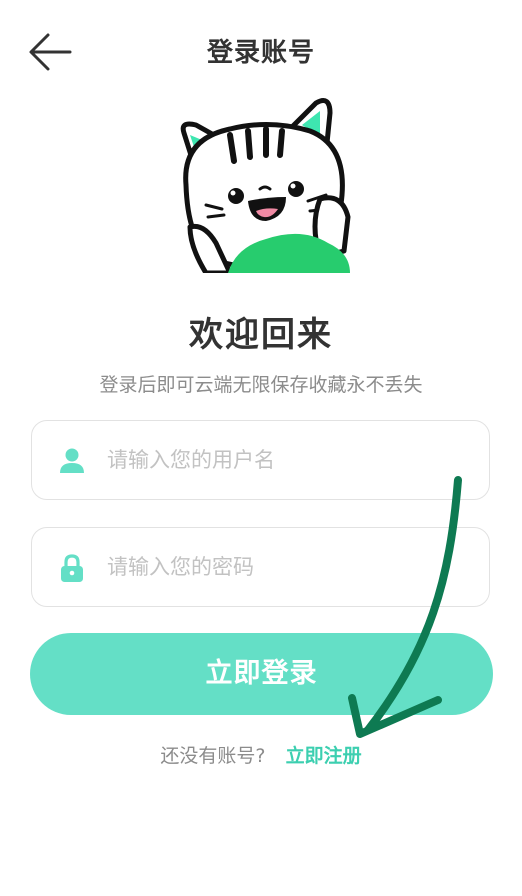 The width and height of the screenshot is (522, 896). I want to click on login-button: 立即登录, so click(261, 674).